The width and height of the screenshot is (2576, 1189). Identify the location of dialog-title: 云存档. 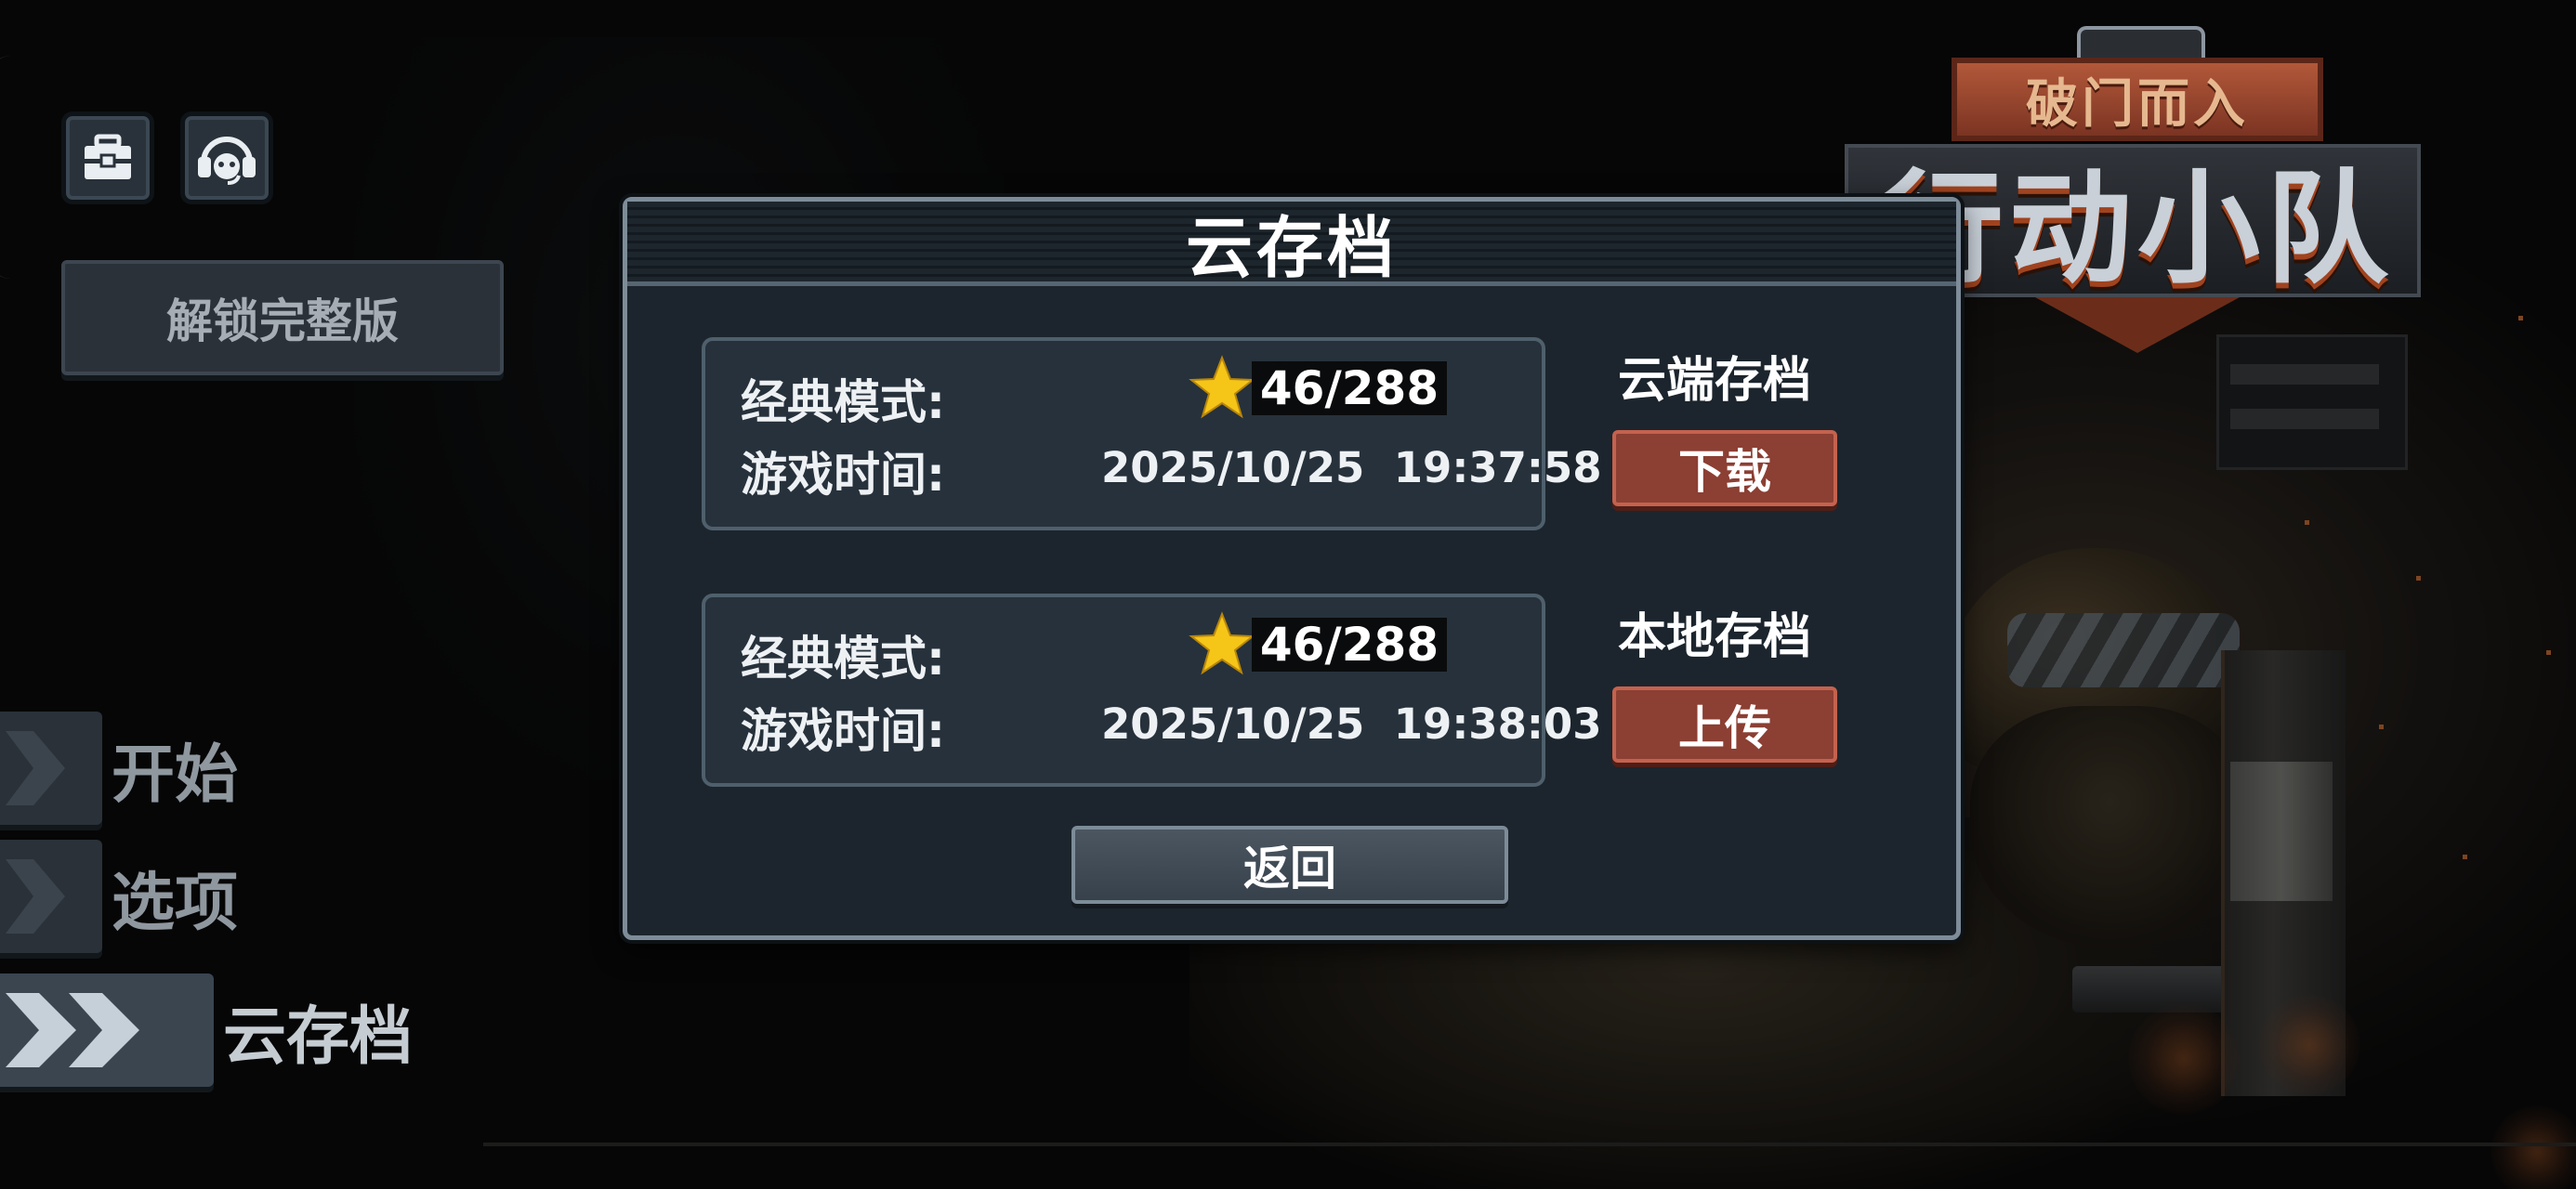
(1291, 247).